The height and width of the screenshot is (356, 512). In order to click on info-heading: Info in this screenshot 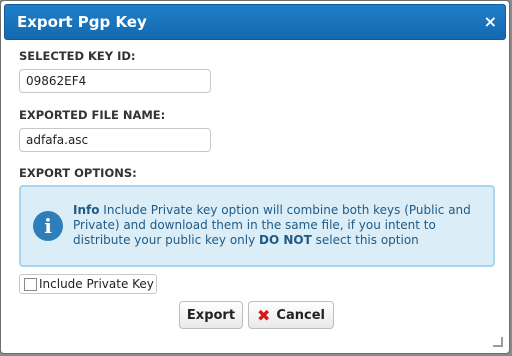, I will do `click(86, 210)`.